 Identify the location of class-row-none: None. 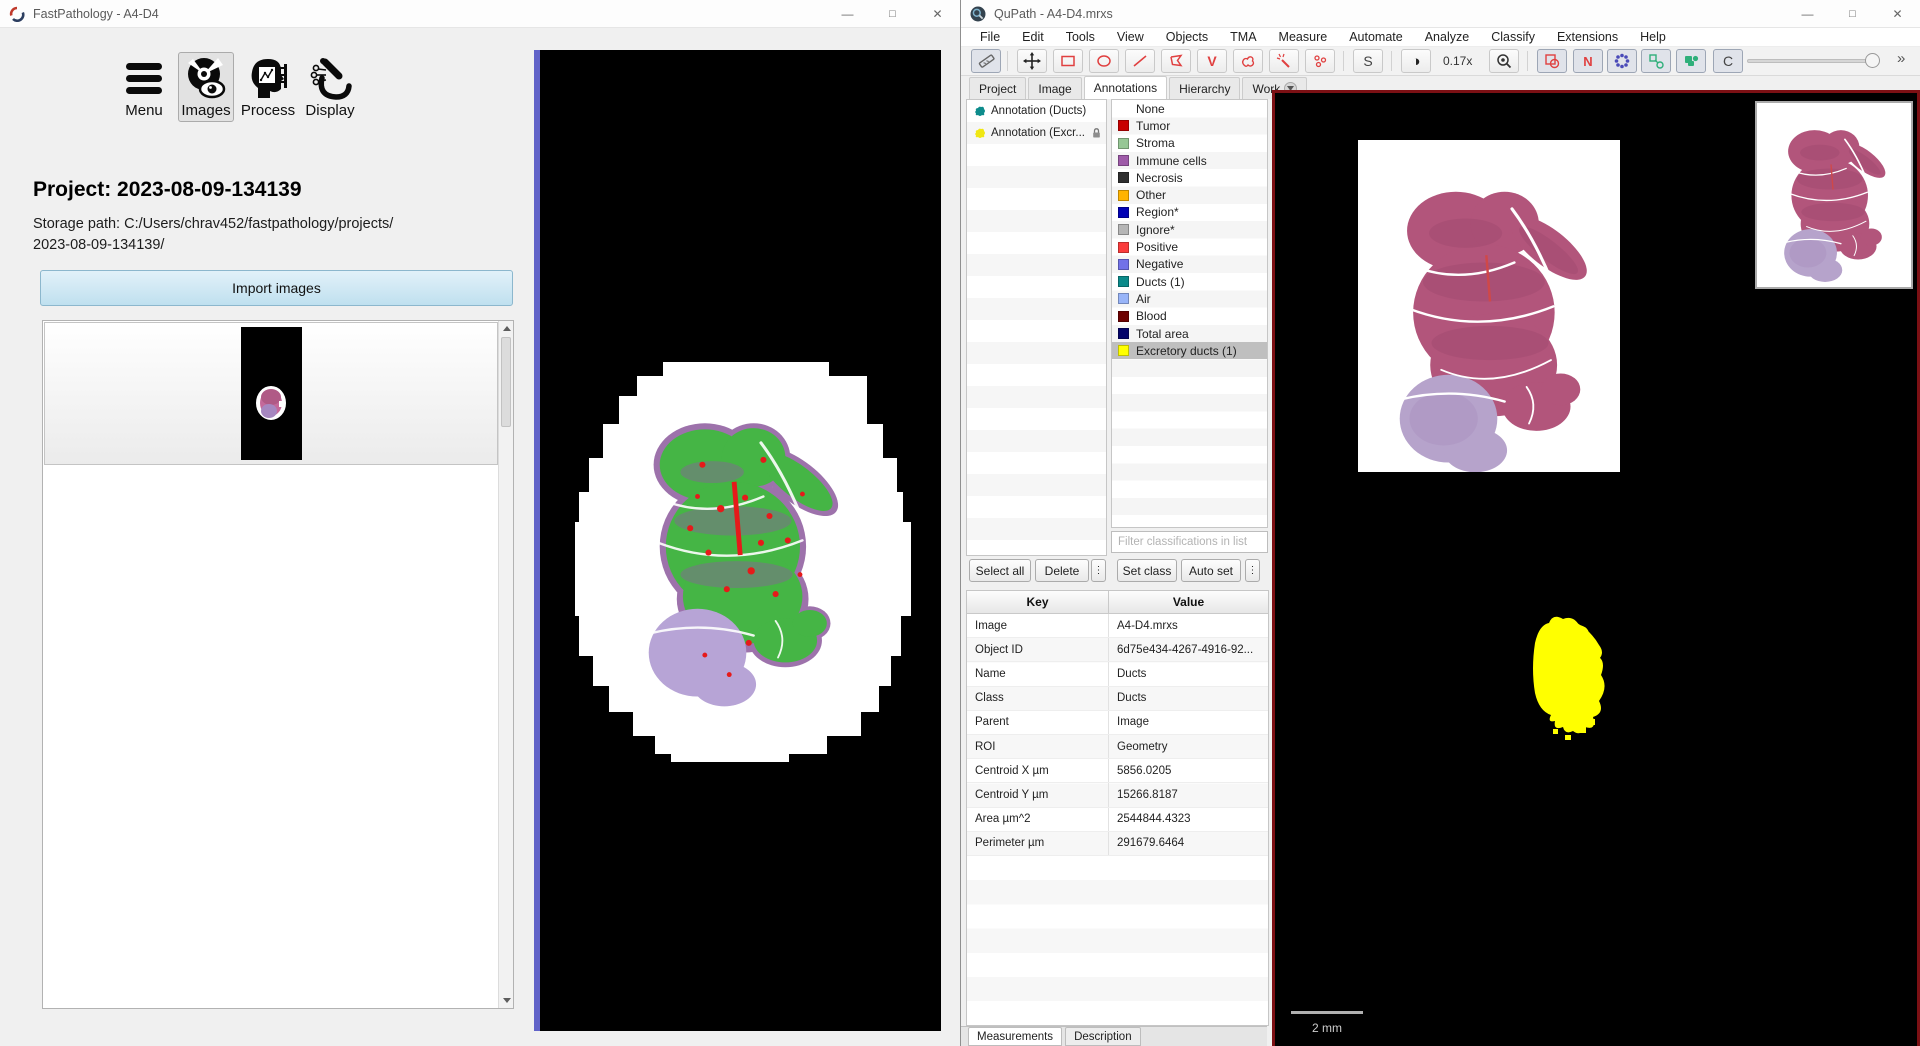
(1189, 108).